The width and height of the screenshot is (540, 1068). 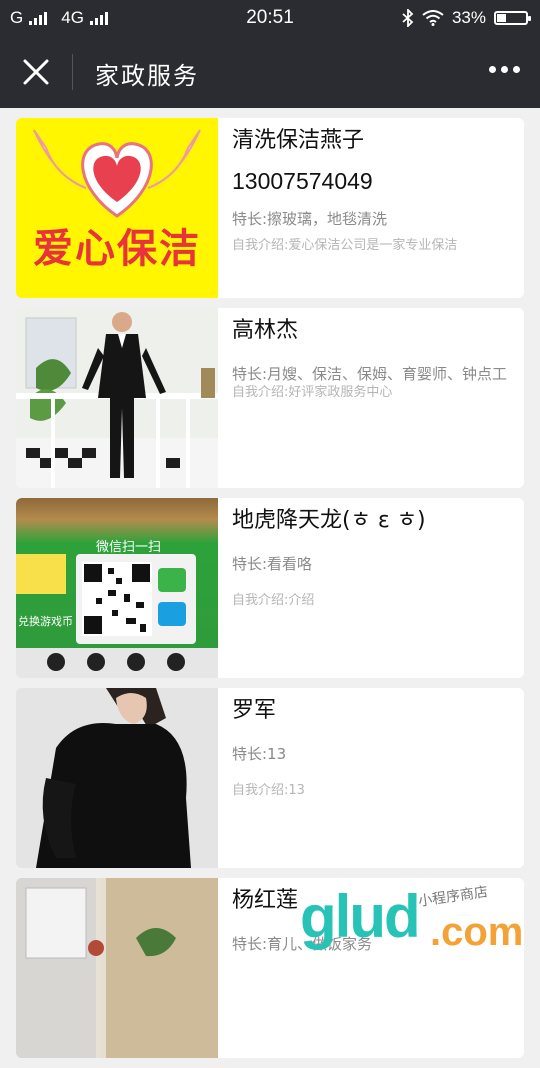 I want to click on battery-percent: 33%, so click(x=468, y=17).